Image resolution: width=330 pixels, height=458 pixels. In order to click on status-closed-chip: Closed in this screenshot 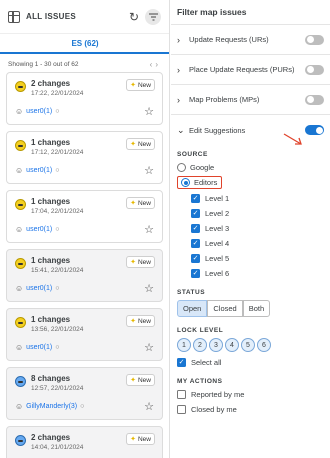, I will do `click(225, 308)`.